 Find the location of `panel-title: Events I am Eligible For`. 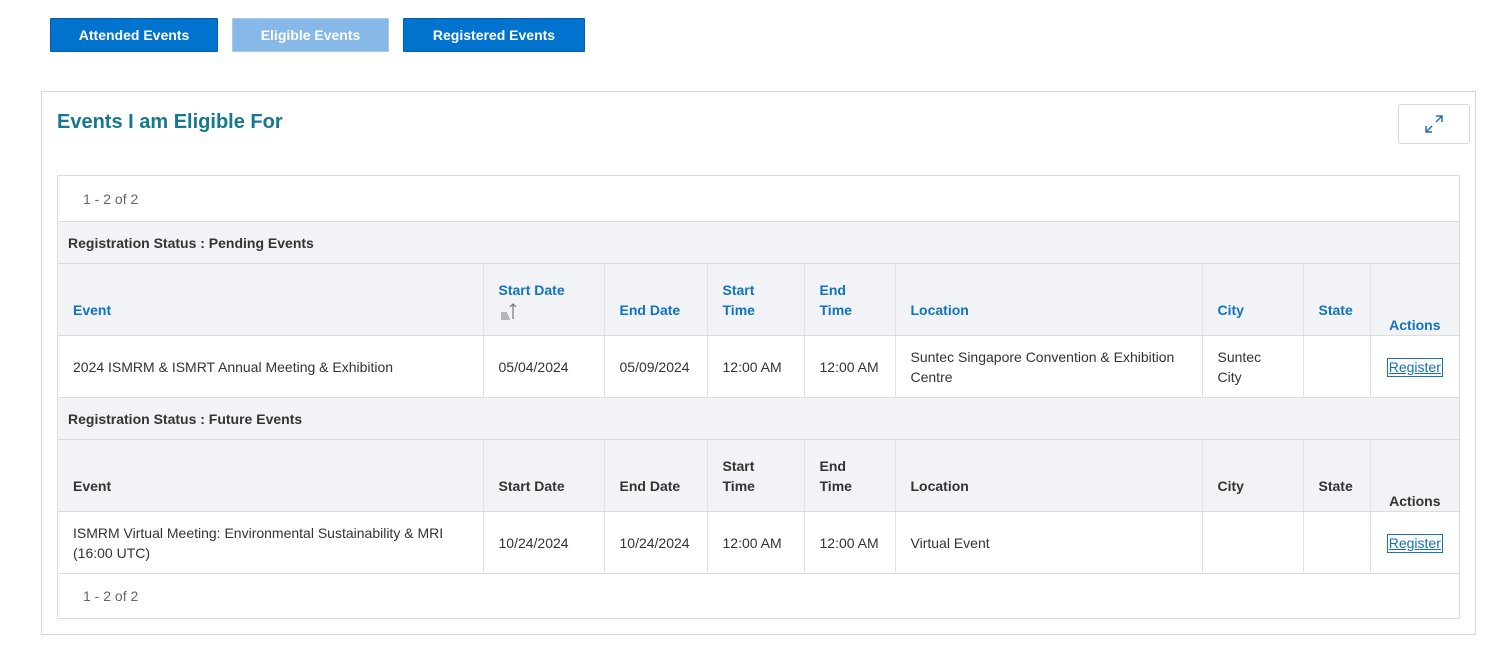

panel-title: Events I am Eligible For is located at coordinates (170, 122).